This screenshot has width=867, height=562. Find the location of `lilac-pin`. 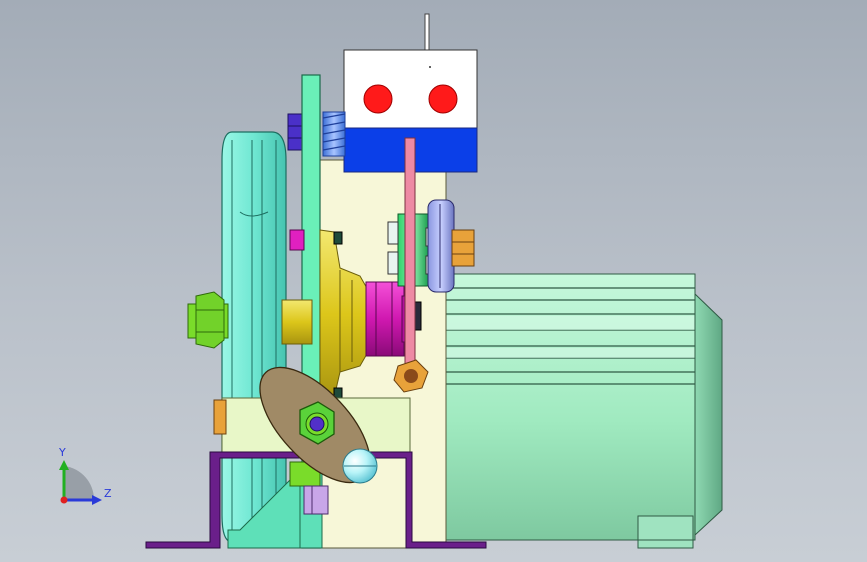

lilac-pin is located at coordinates (316, 500).